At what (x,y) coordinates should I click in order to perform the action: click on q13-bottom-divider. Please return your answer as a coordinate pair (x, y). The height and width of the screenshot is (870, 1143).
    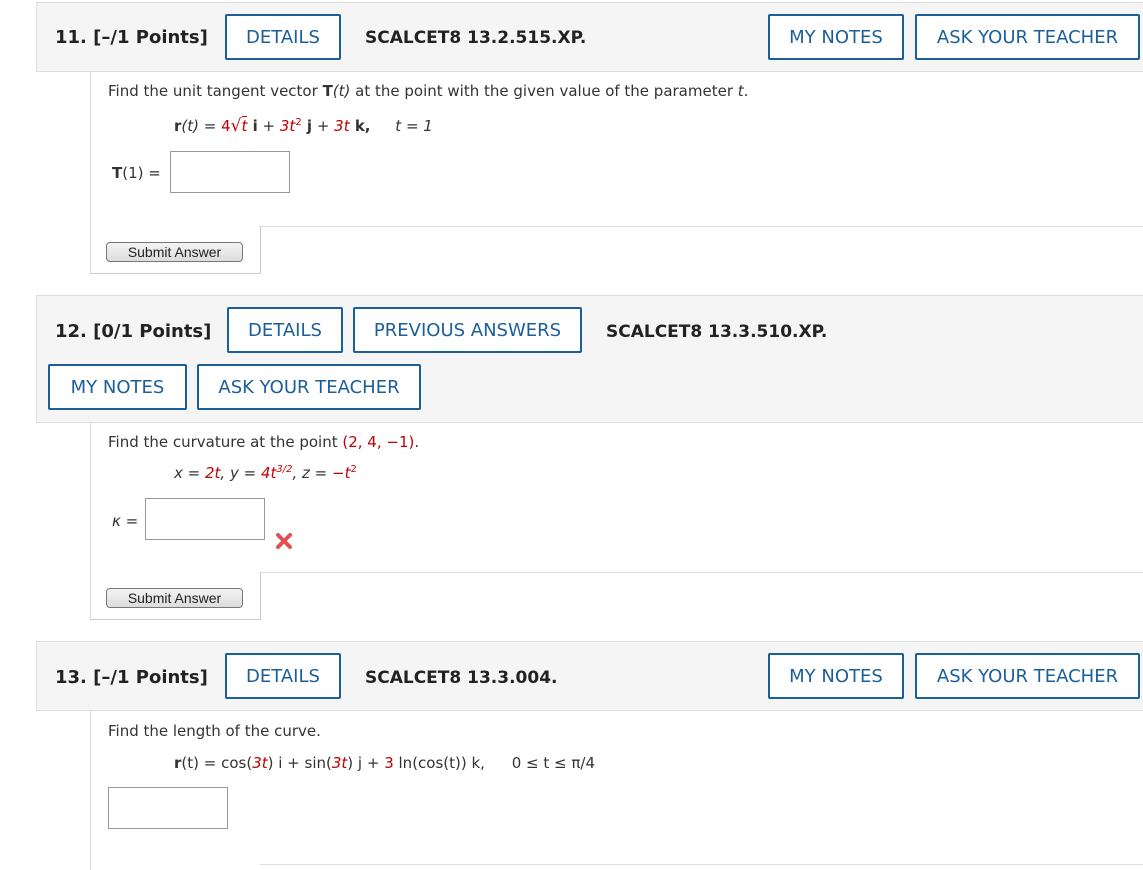
    Looking at the image, I should click on (701, 864).